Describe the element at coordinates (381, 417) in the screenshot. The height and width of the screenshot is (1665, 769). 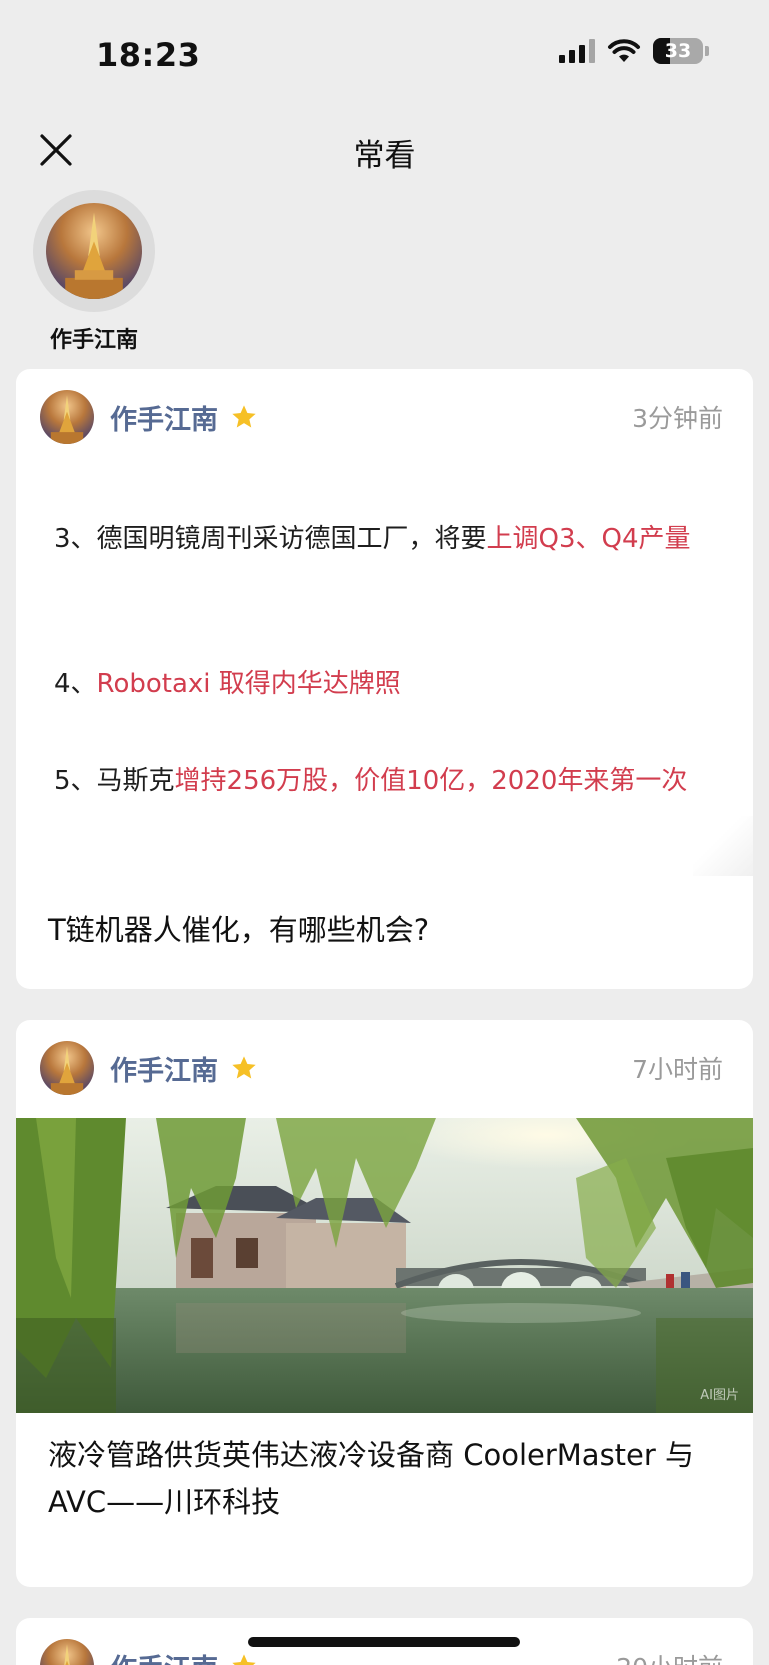
I see `post-header: 作手江南 3分钟前` at that location.